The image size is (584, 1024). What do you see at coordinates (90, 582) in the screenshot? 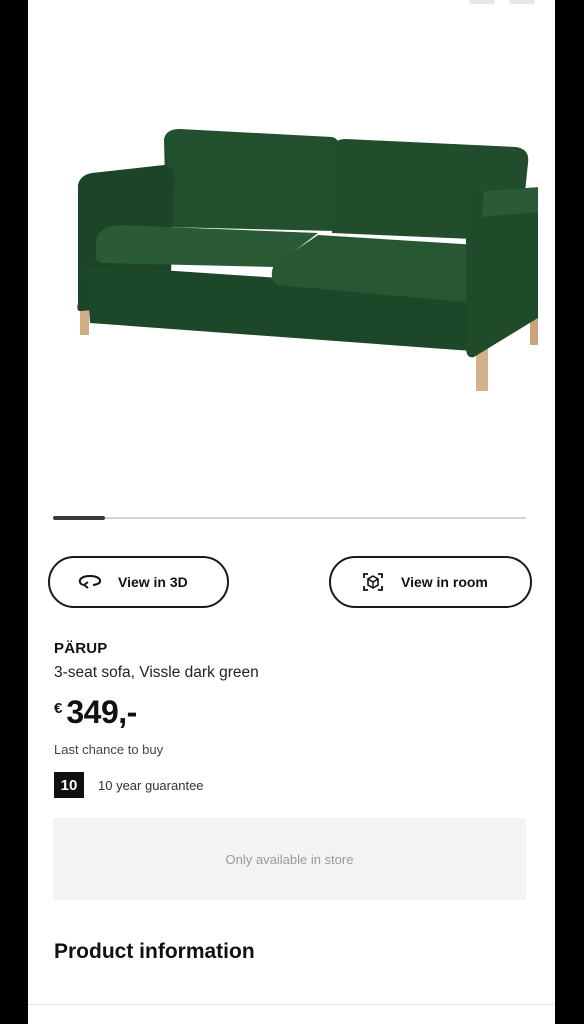
I see `rotate-3d-icon` at bounding box center [90, 582].